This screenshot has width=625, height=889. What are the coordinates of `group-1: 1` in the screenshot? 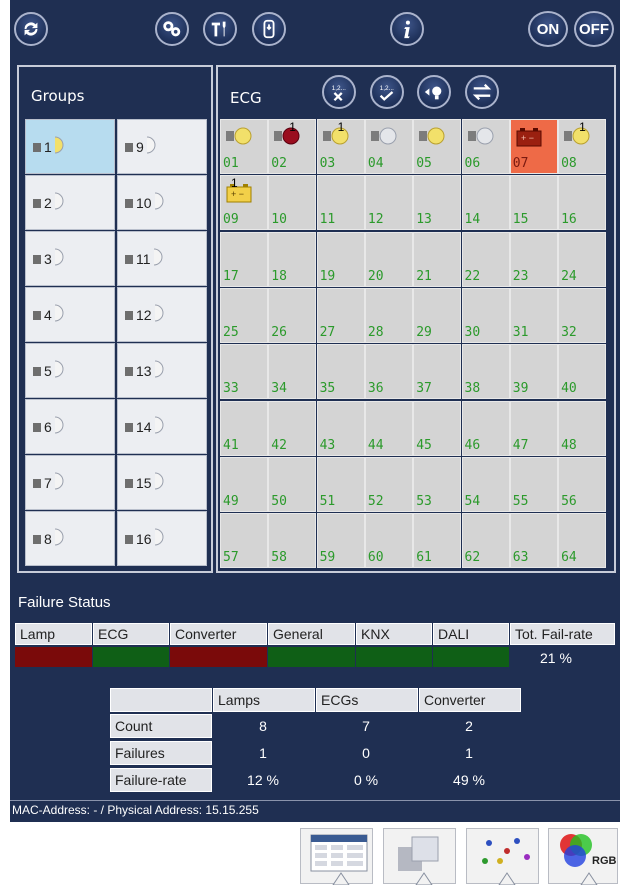 It's located at (70, 146).